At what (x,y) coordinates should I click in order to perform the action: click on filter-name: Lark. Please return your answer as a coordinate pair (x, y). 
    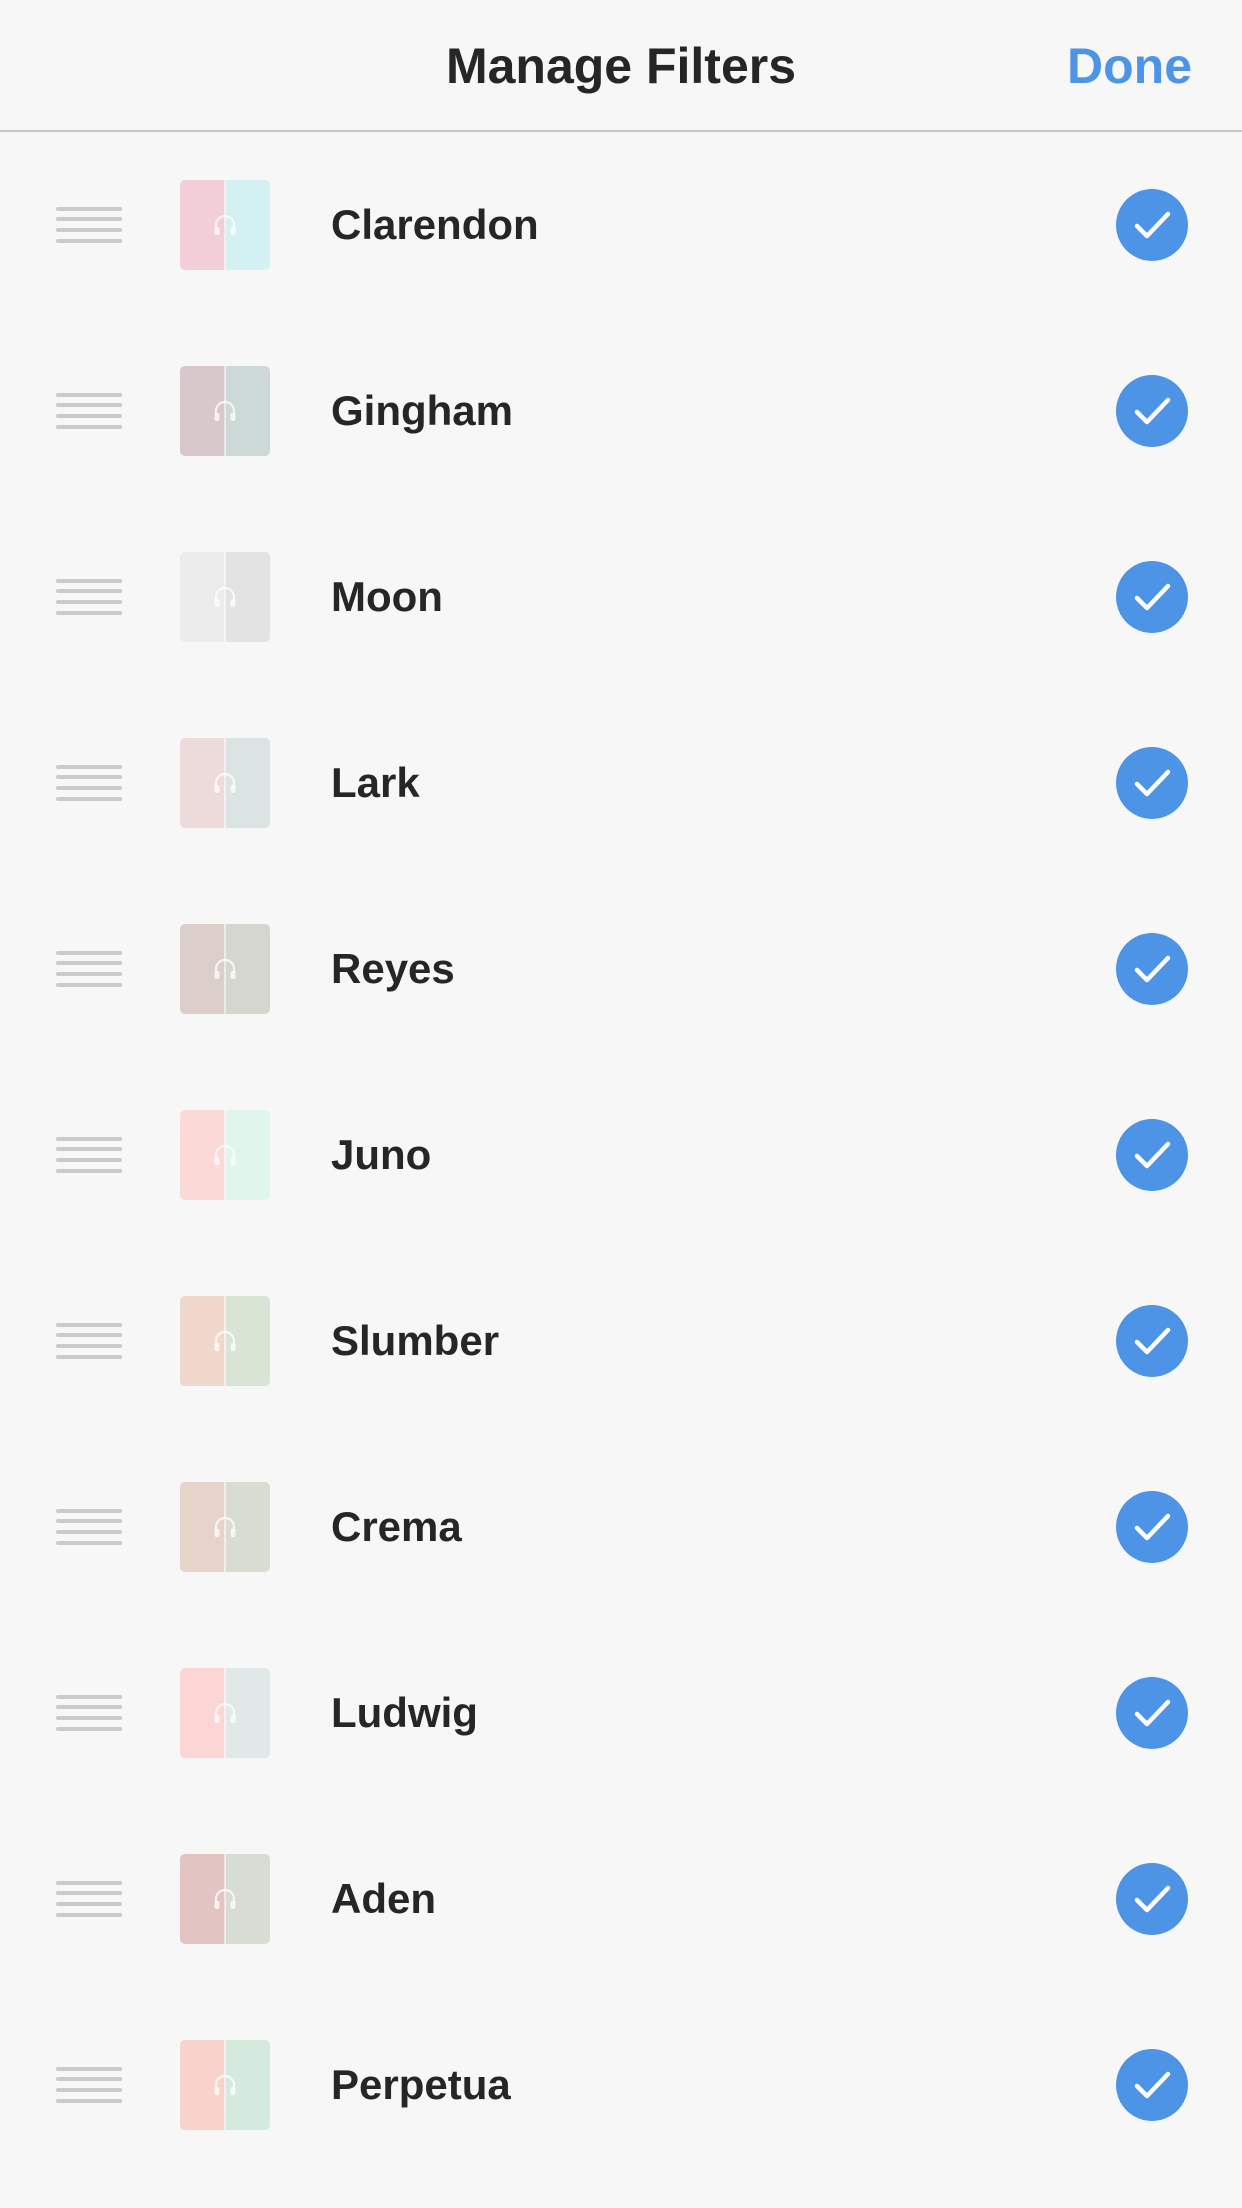
    Looking at the image, I should click on (375, 782).